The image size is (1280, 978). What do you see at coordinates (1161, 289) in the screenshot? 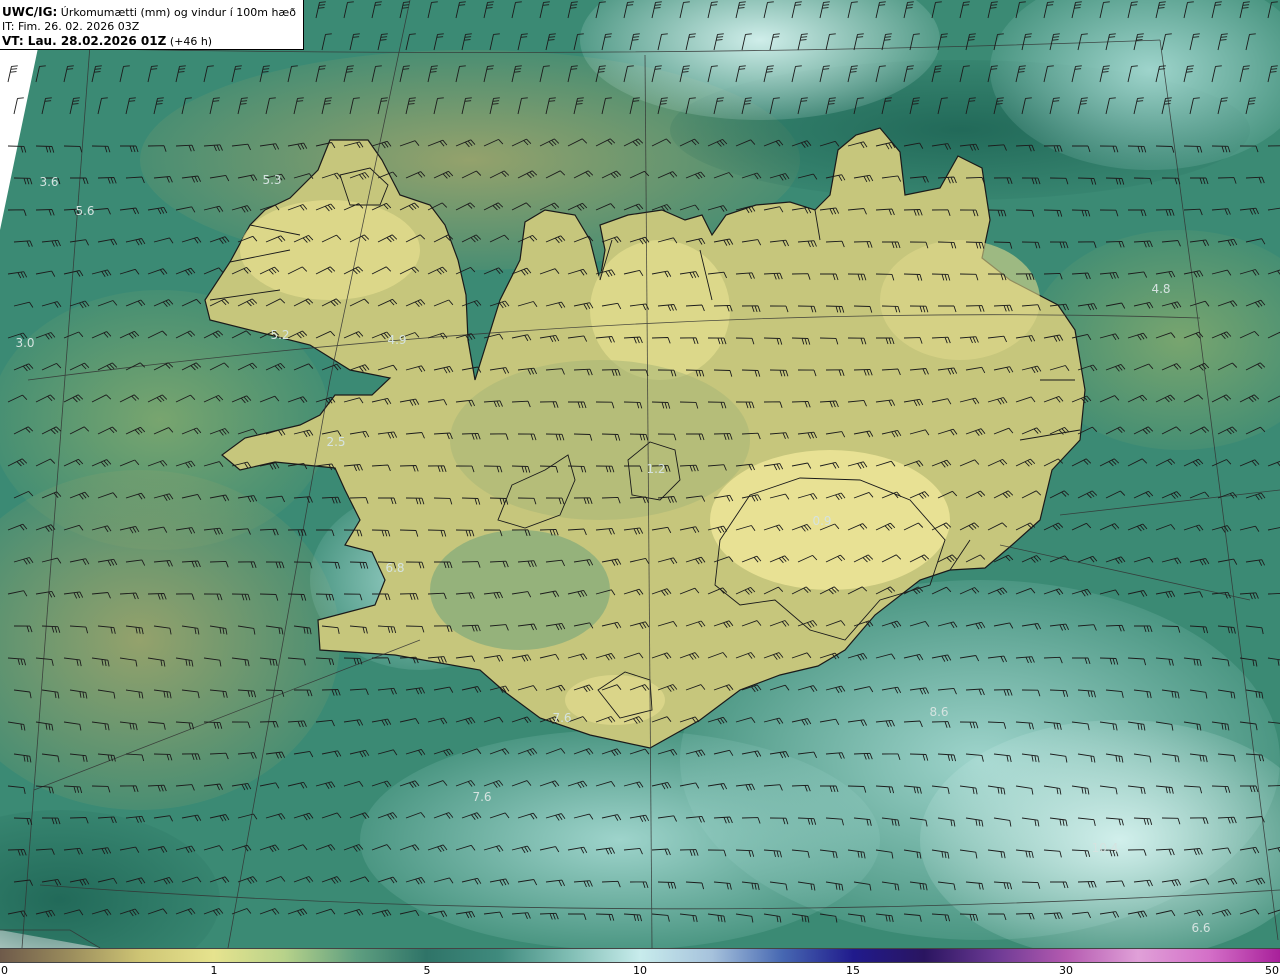
I see `value-label-4-8: 4.8` at bounding box center [1161, 289].